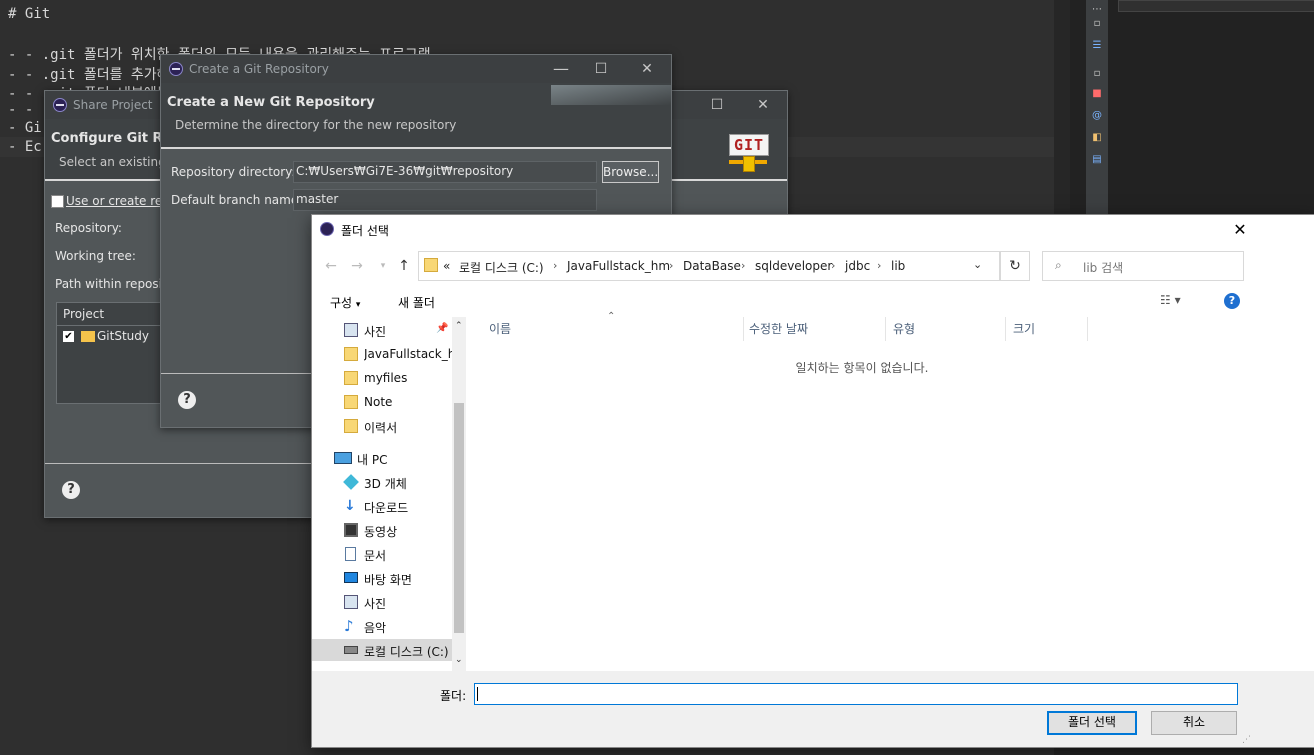 The height and width of the screenshot is (755, 1314). I want to click on scrollbar-thumb, so click(459, 518).